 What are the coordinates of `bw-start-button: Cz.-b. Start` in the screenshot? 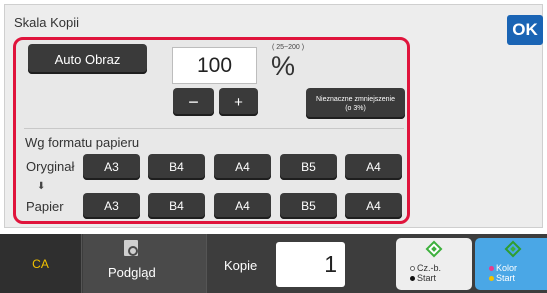 It's located at (434, 264).